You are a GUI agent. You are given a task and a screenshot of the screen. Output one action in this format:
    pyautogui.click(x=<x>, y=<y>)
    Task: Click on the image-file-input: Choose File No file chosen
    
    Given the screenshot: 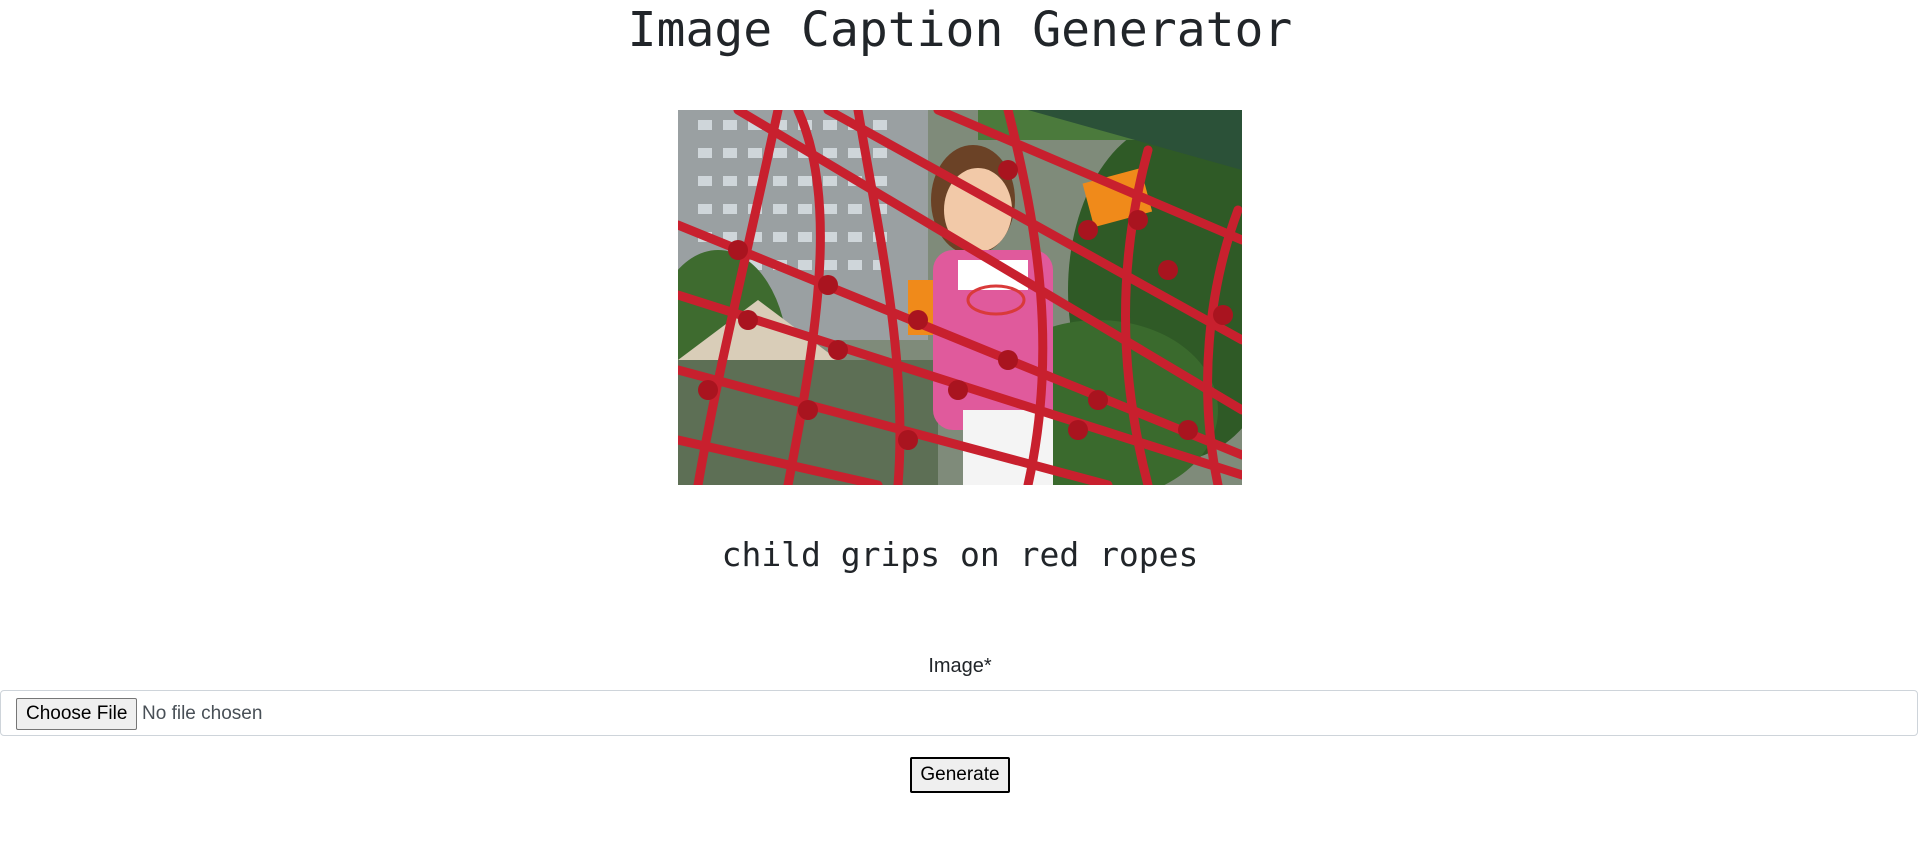 What is the action you would take?
    pyautogui.click(x=959, y=713)
    